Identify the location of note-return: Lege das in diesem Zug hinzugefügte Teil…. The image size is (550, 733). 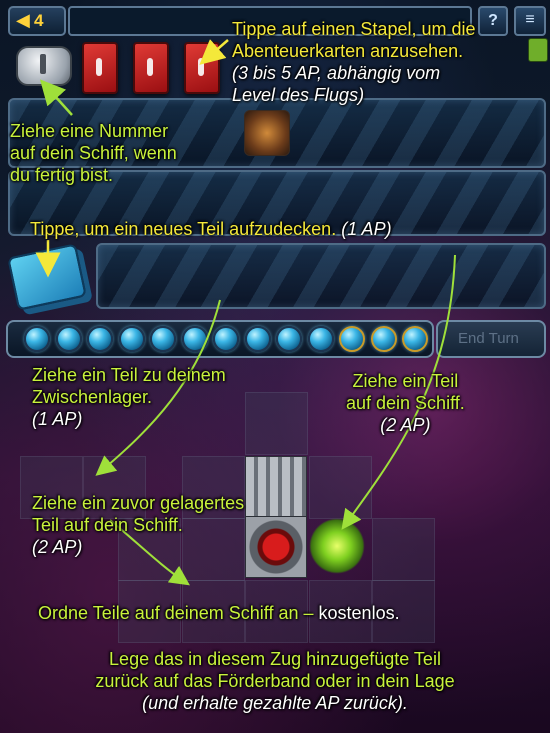
(275, 681).